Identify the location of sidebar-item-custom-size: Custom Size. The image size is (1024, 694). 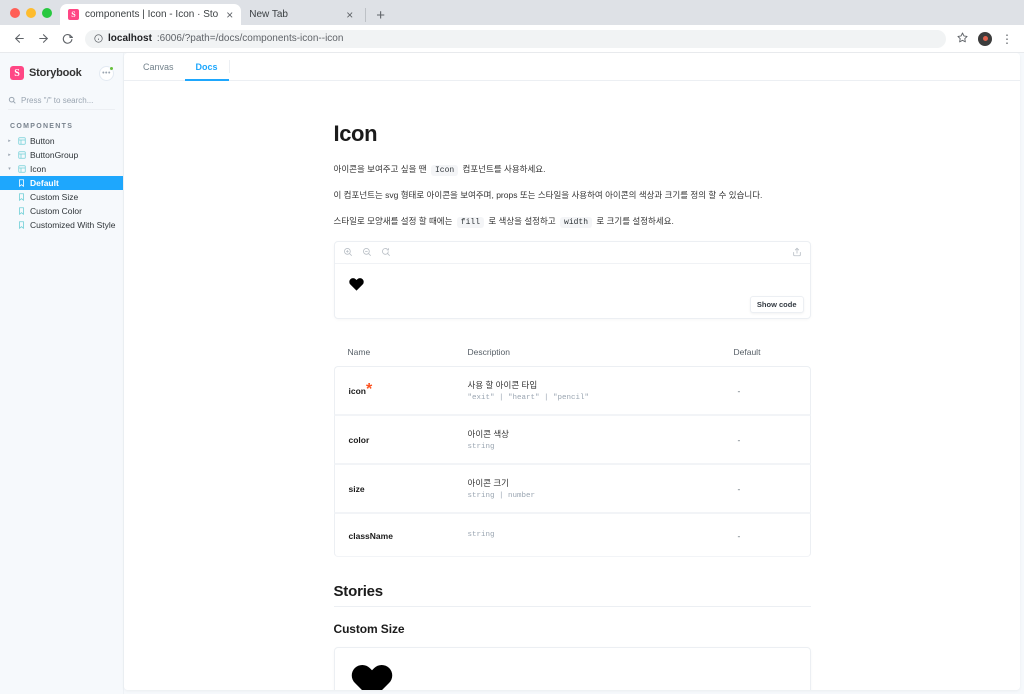
(61, 197).